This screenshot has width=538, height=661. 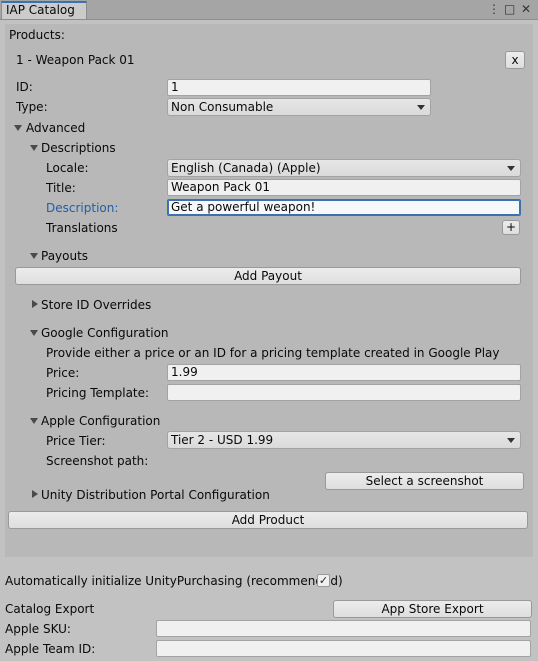 What do you see at coordinates (44, 10) in the screenshot?
I see `tab-iap-catalog: IAP Catalog` at bounding box center [44, 10].